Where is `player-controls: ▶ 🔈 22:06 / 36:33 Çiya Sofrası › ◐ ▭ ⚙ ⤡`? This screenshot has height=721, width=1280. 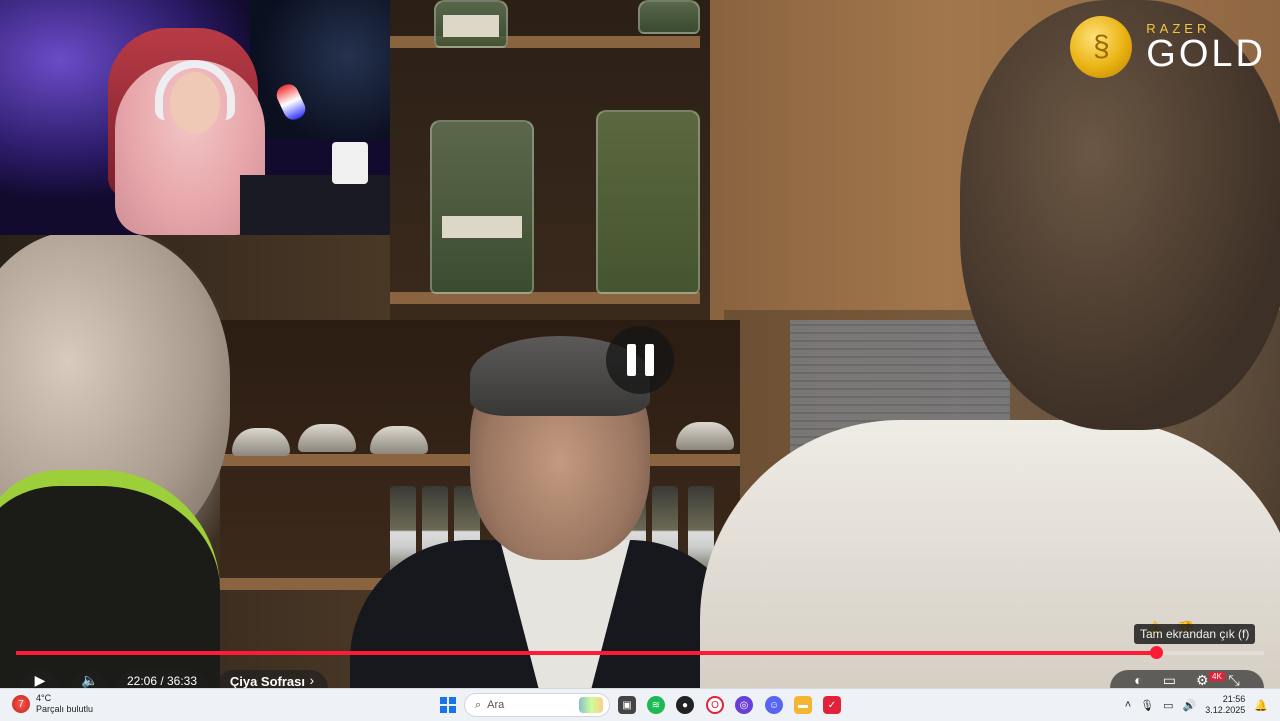 player-controls: ▶ 🔈 22:06 / 36:33 Çiya Sofrası › ◐ ▭ ⚙ ⤡ is located at coordinates (640, 679).